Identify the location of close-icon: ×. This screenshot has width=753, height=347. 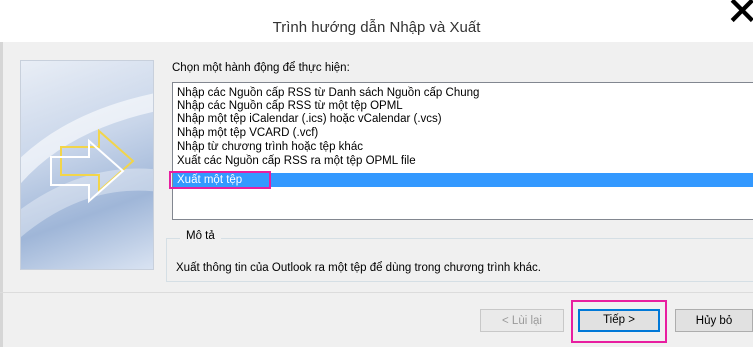
(739, 15).